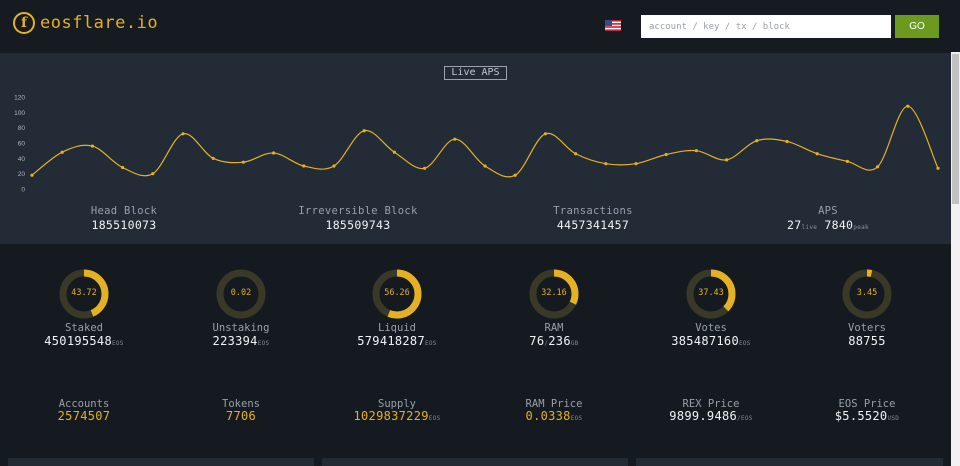 This screenshot has height=466, width=960. I want to click on aps-live-value: 27, so click(794, 225).